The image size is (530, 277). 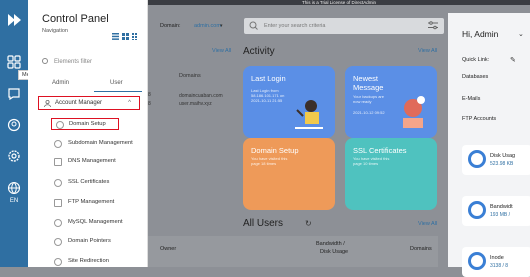 I want to click on menu-item-domain-setup: Domain Setup, so click(x=85, y=124).